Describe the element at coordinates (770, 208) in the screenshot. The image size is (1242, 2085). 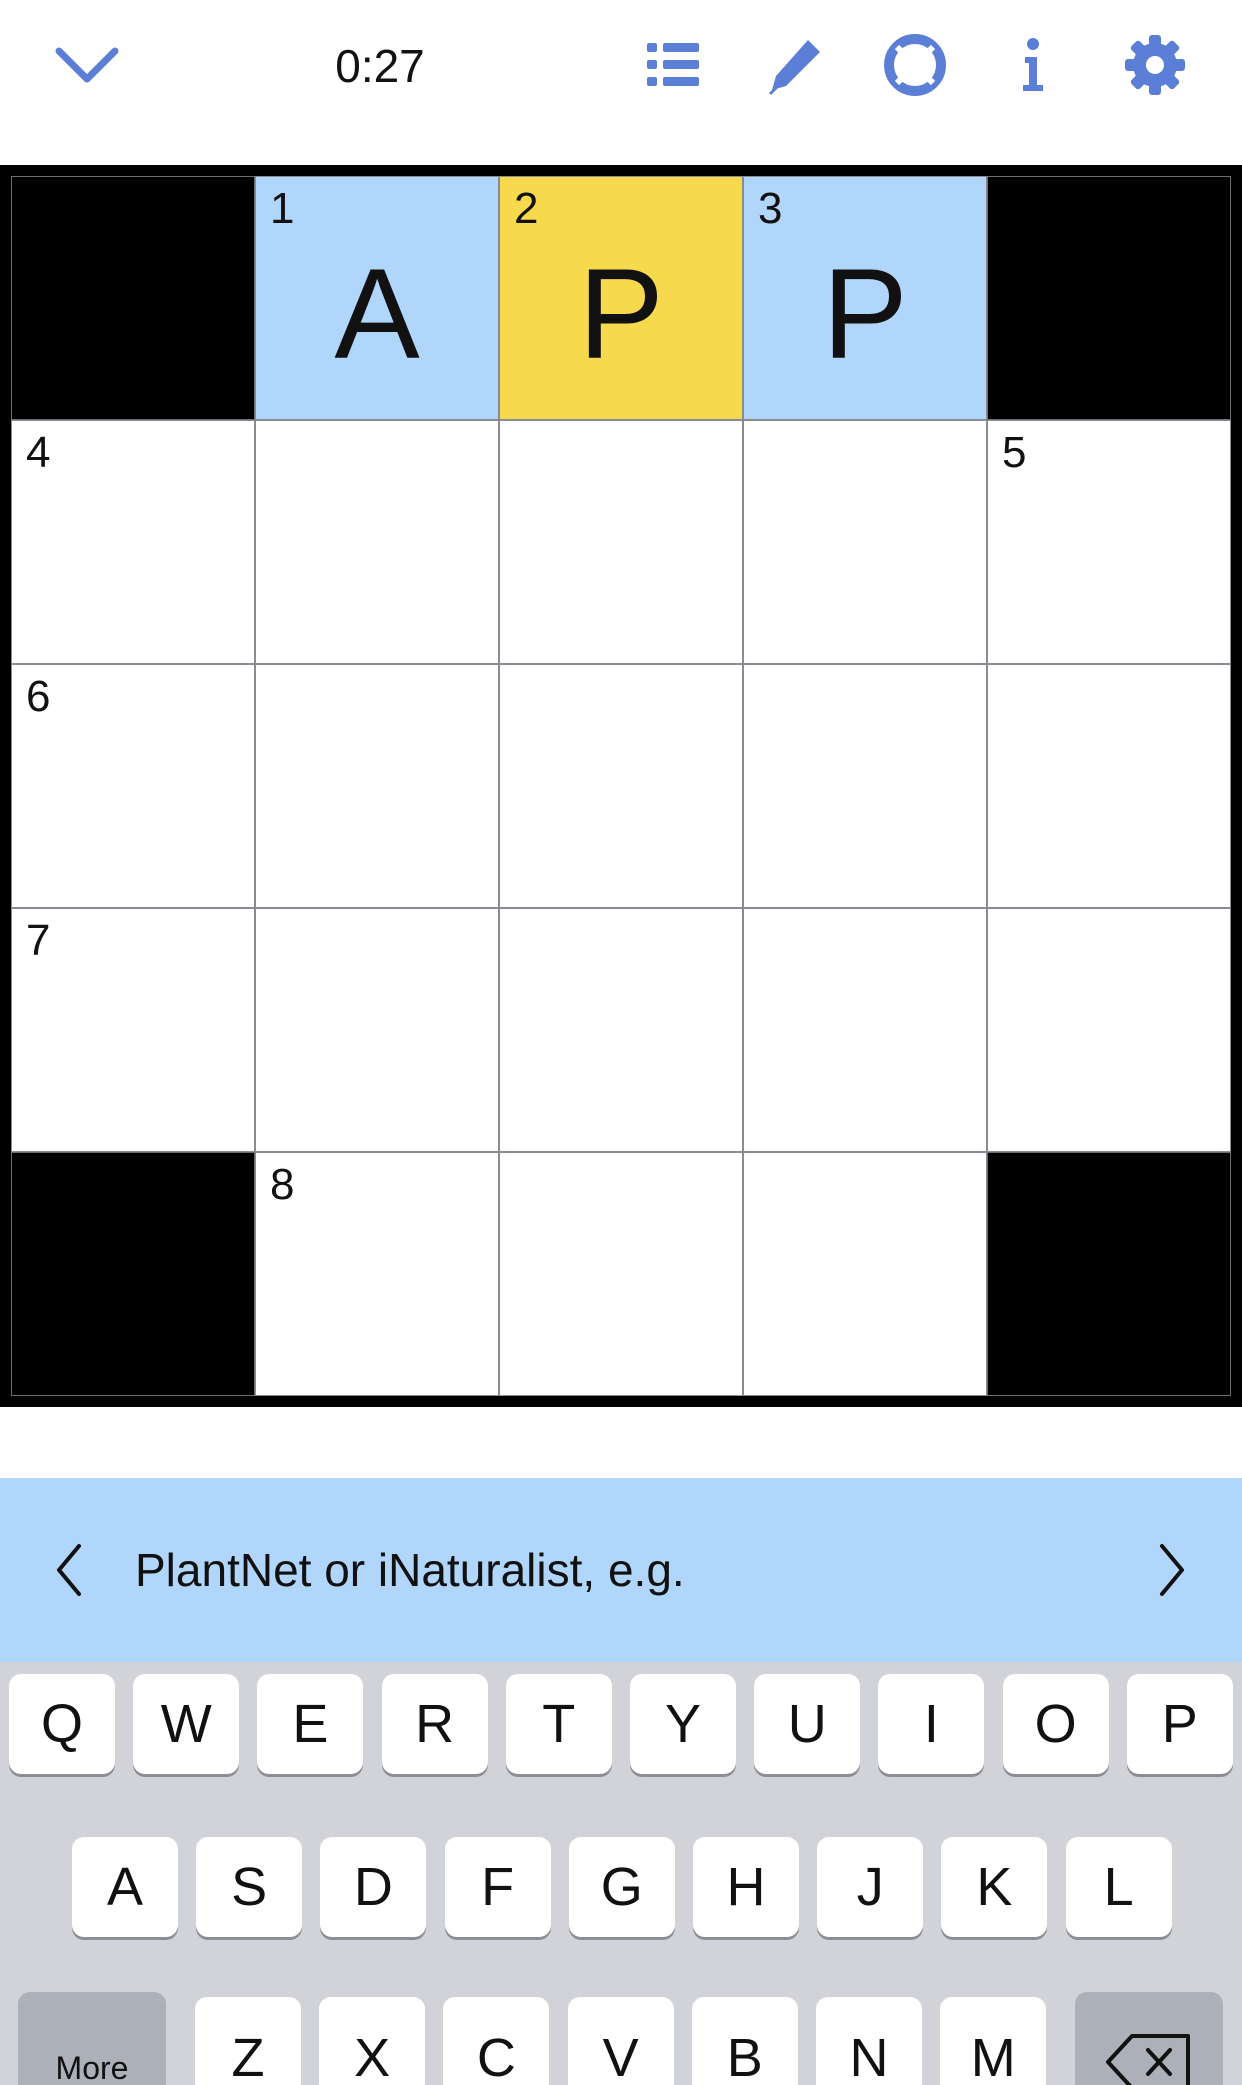
I see `clue-number: 3` at that location.